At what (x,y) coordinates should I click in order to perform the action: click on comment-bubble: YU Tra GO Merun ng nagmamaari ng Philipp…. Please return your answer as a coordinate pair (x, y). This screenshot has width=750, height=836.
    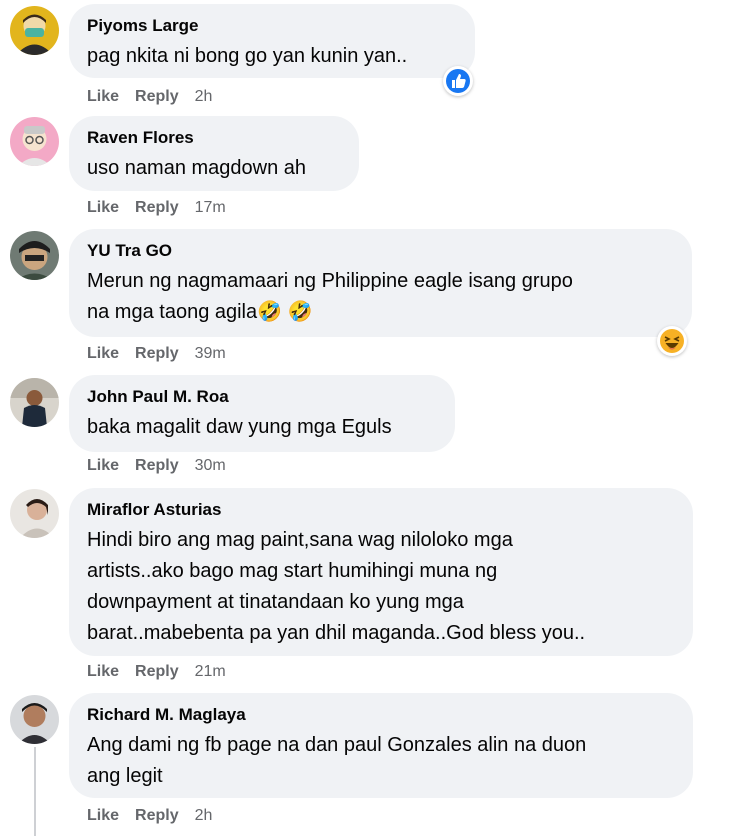
    Looking at the image, I should click on (380, 283).